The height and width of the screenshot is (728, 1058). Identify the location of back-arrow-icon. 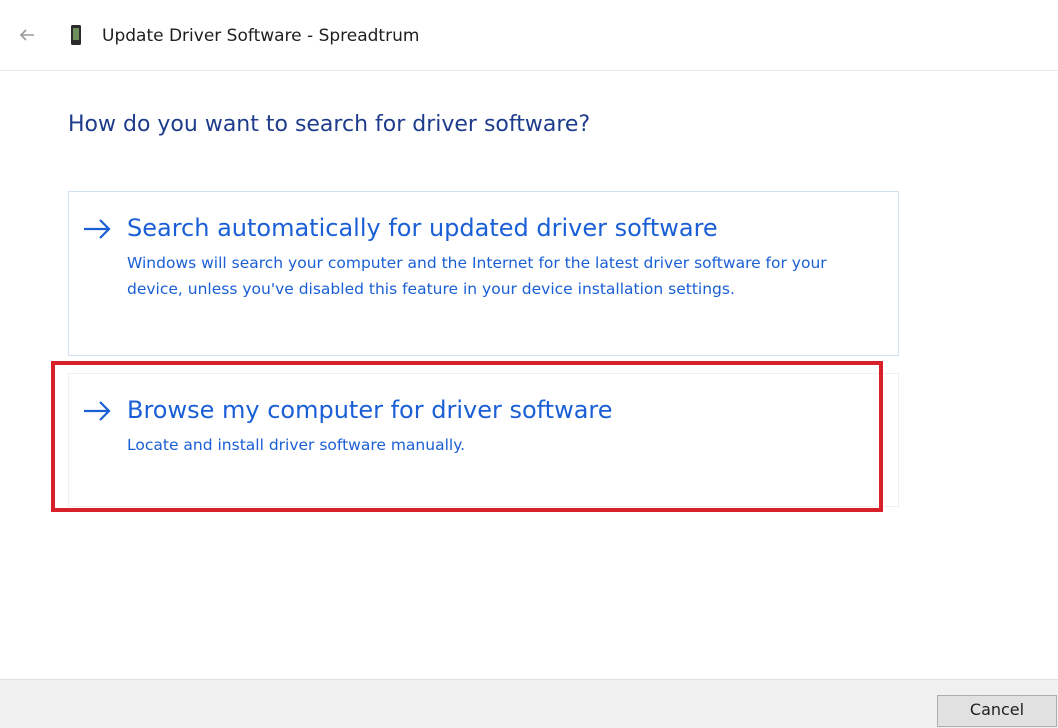
(26, 35).